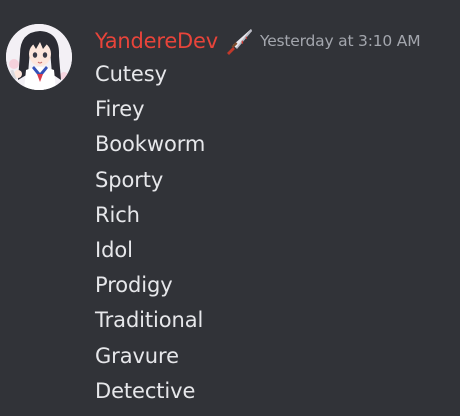 The width and height of the screenshot is (460, 416). I want to click on message-line: Sporty, so click(129, 179).